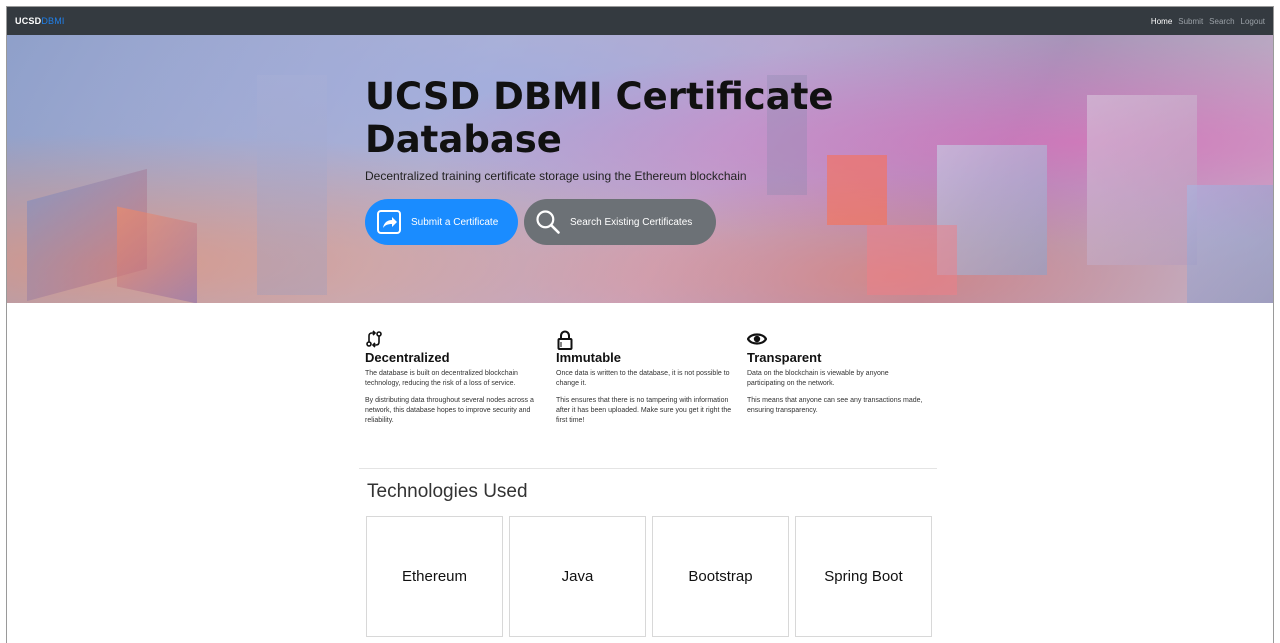 Image resolution: width=1280 pixels, height=643 pixels. I want to click on nav-link-submit: Submit, so click(1190, 21).